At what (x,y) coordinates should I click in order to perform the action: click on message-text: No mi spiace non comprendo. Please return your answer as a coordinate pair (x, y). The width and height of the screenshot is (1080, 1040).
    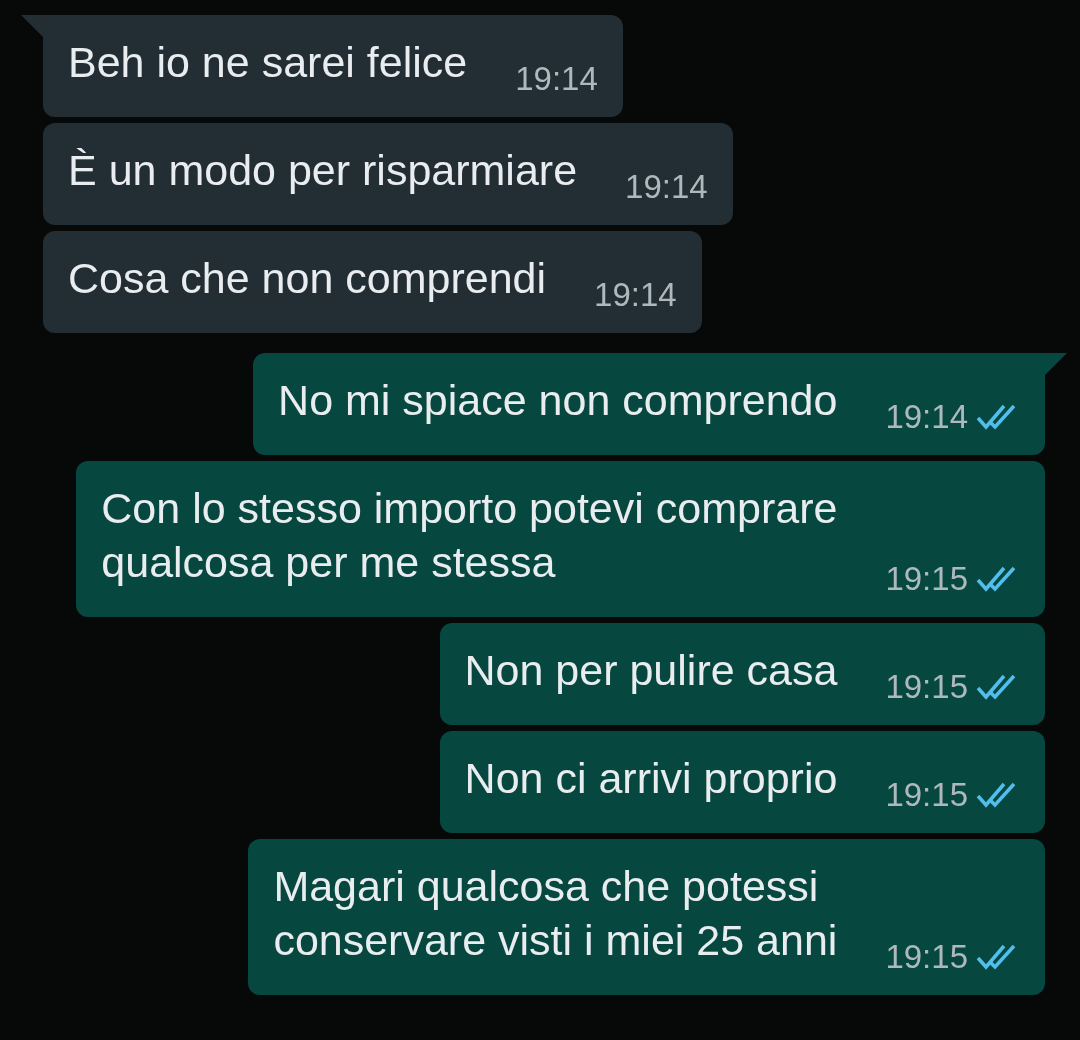
    Looking at the image, I should click on (558, 400).